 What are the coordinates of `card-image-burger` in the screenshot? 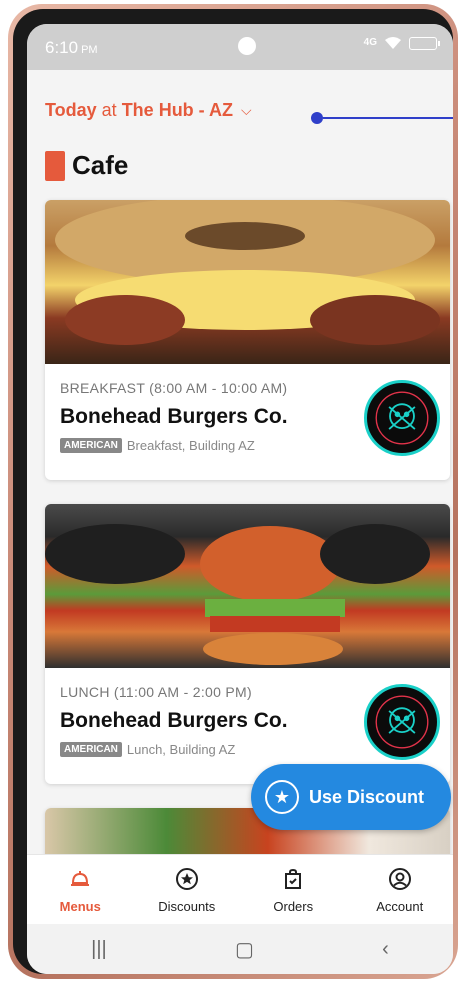 It's located at (247, 586).